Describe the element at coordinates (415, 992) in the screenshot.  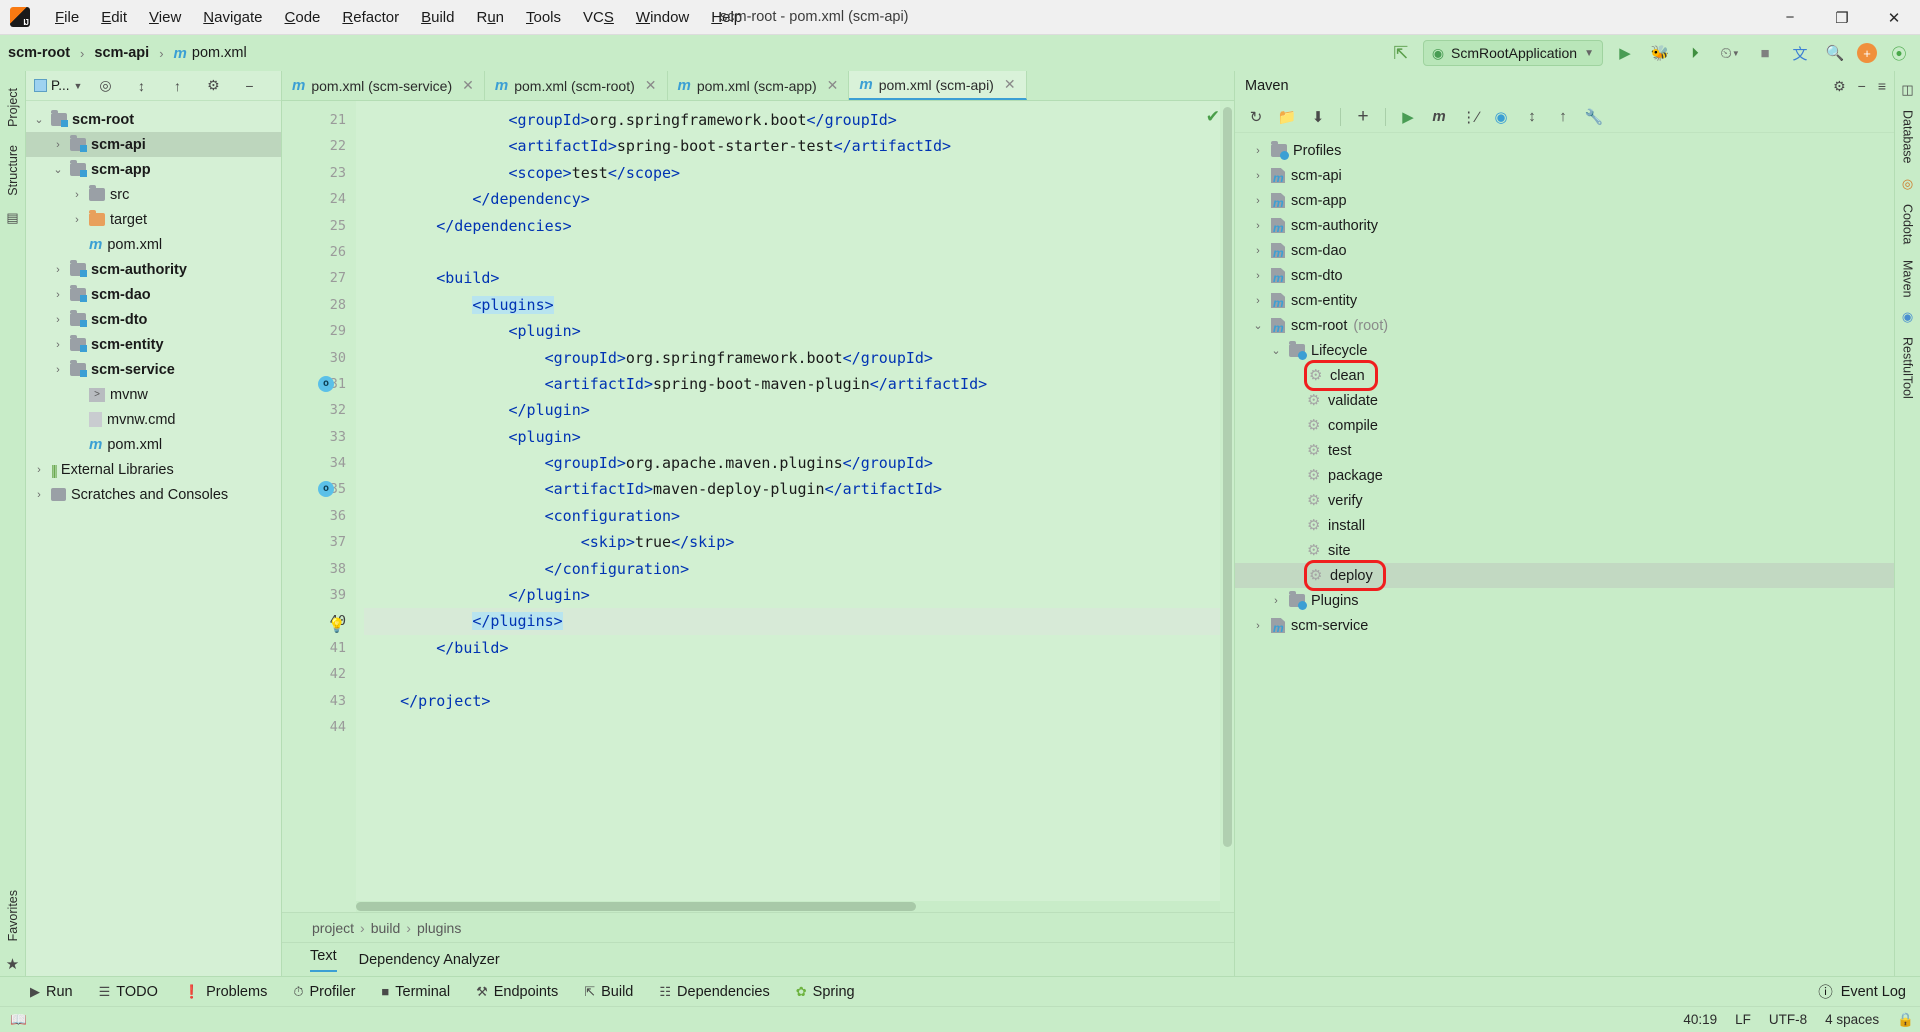
I see `bottom-tab-terminal: ■ Terminal` at that location.